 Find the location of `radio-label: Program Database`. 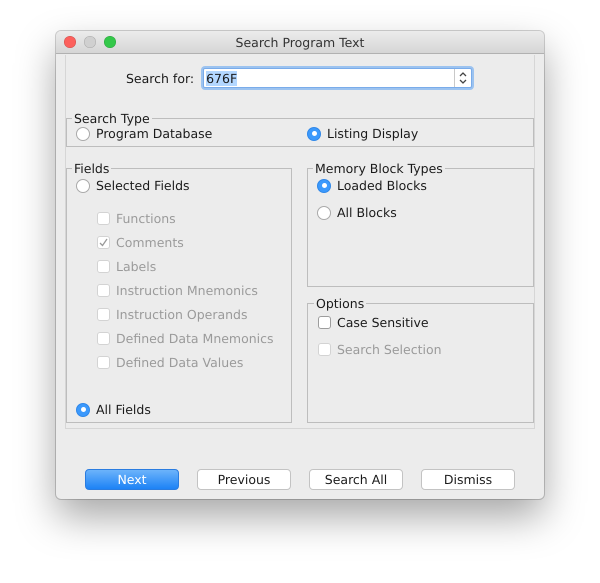

radio-label: Program Database is located at coordinates (154, 133).